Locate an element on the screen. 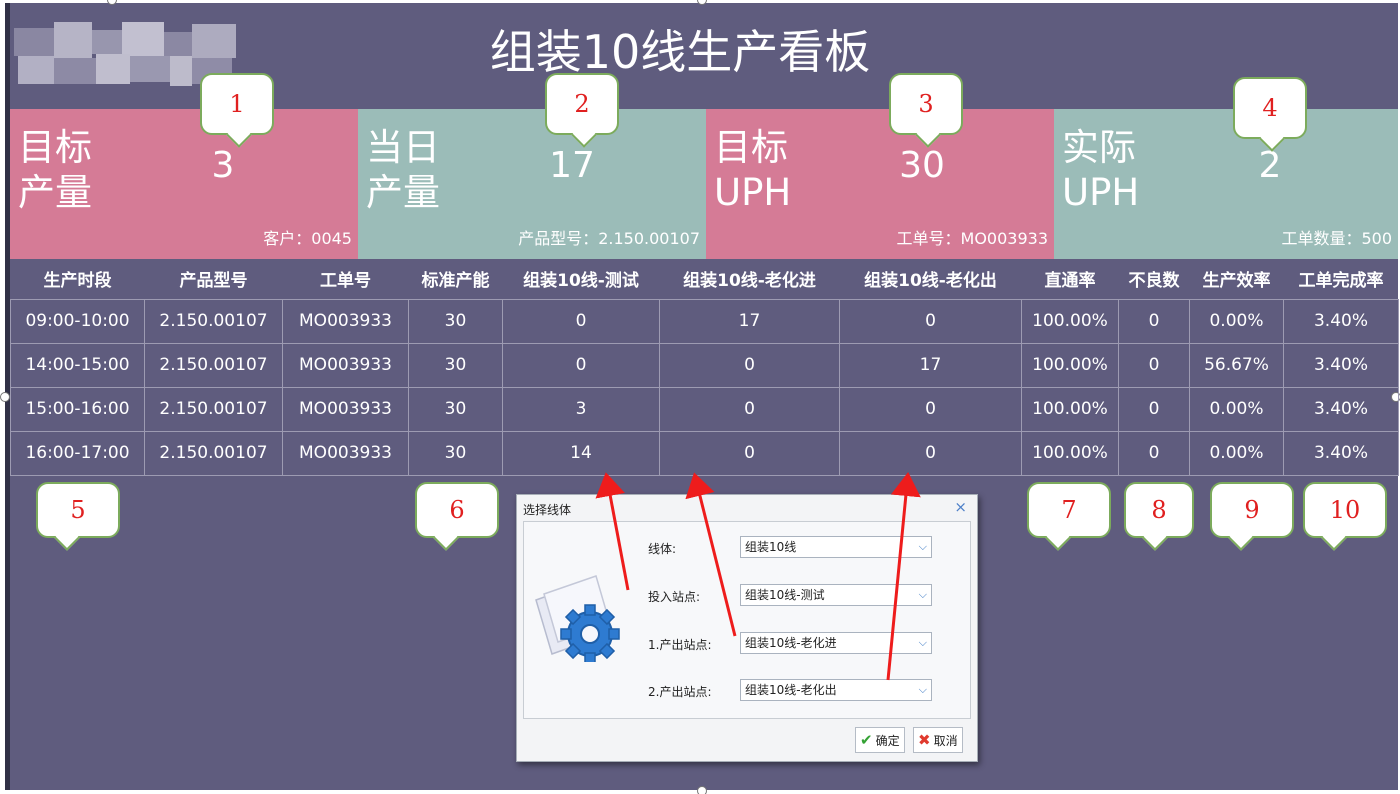  callout-7: 7 is located at coordinates (1069, 510).